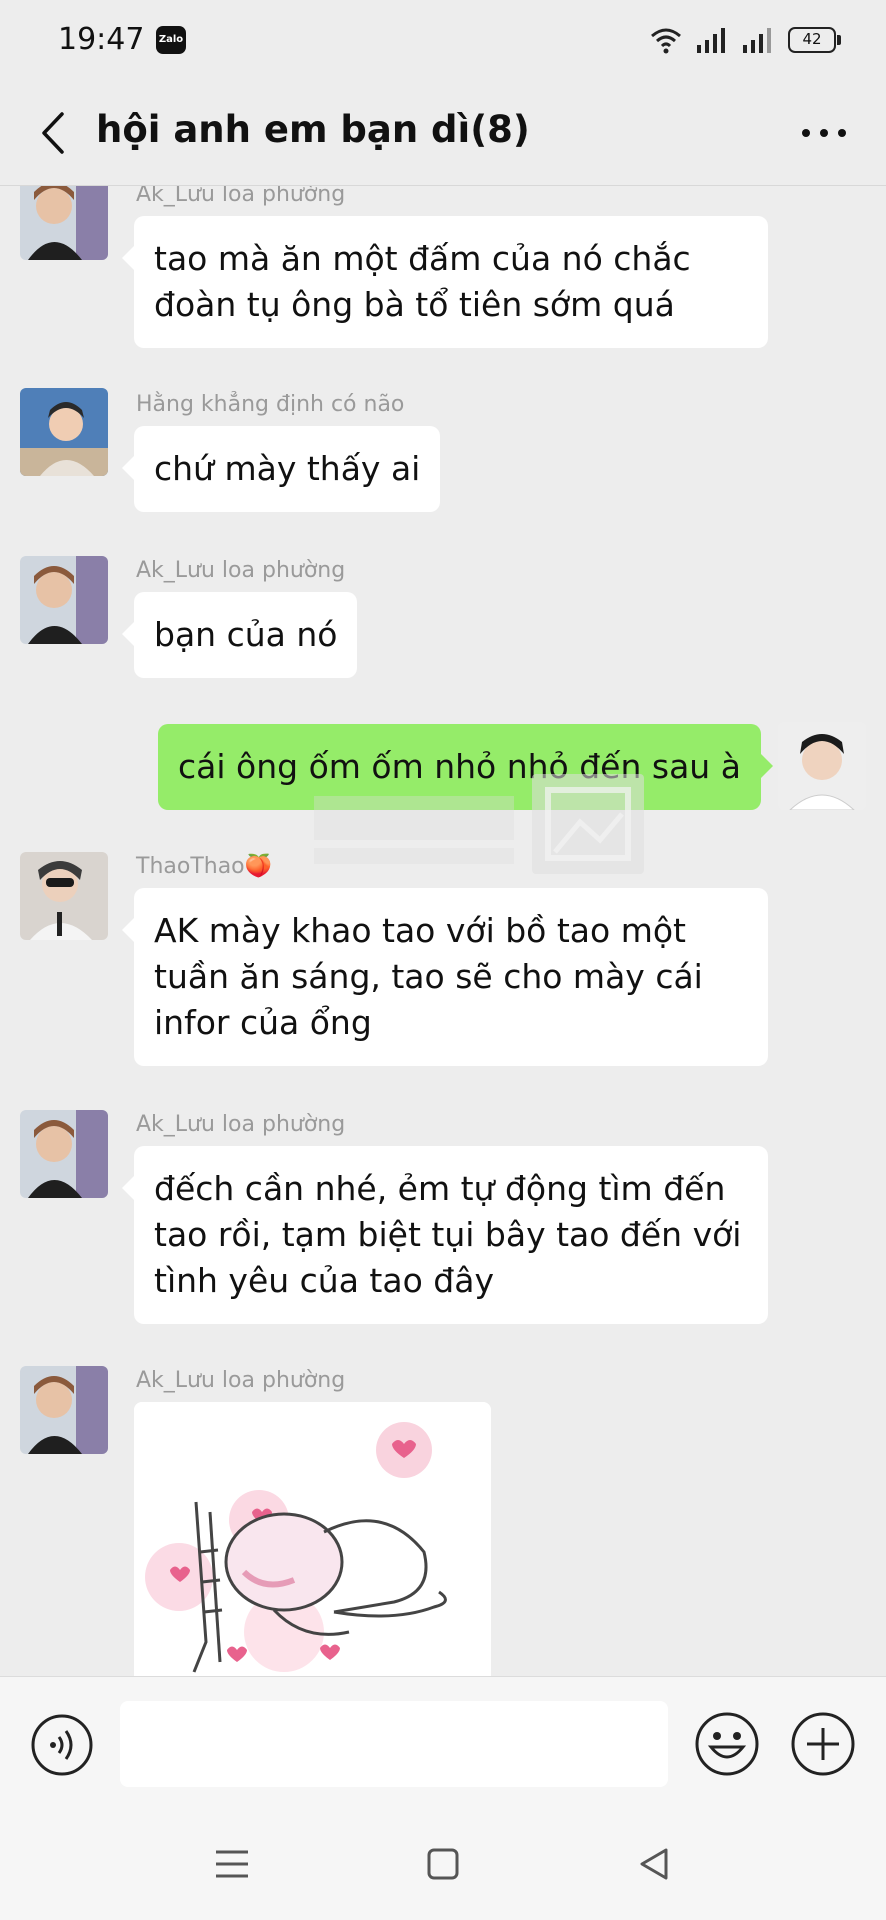 The image size is (886, 1920). I want to click on chat-header: hội anh em bạn dì(8), so click(443, 133).